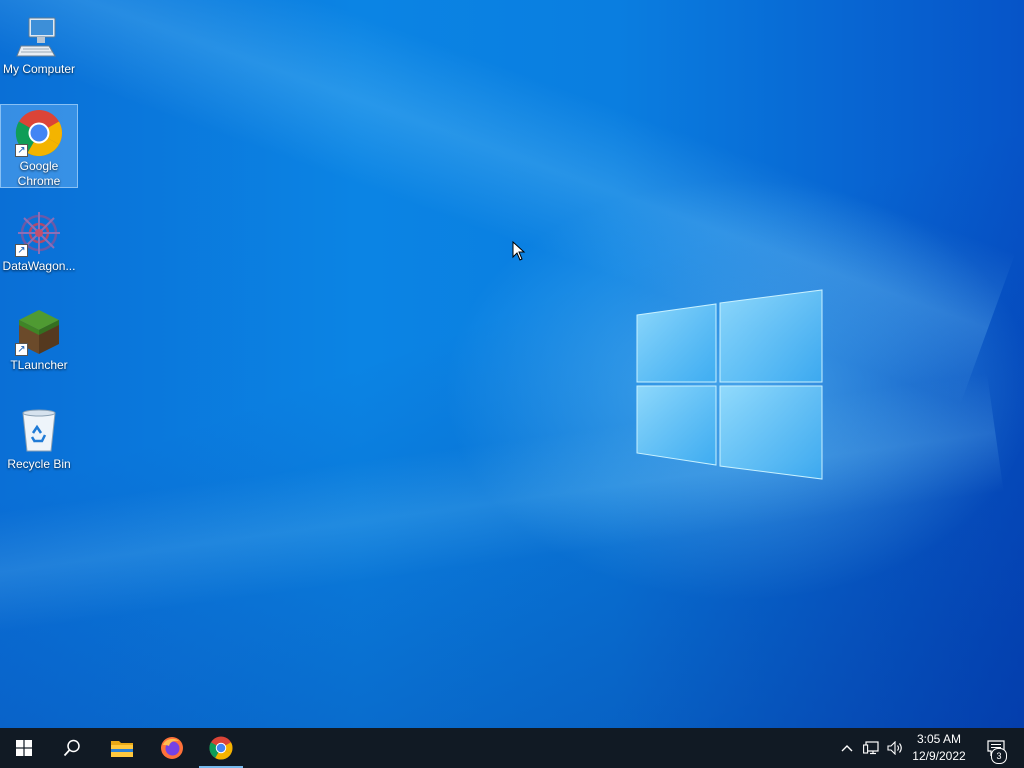  I want to click on clock-button: 3:05 AM 12/9/2022, so click(939, 748).